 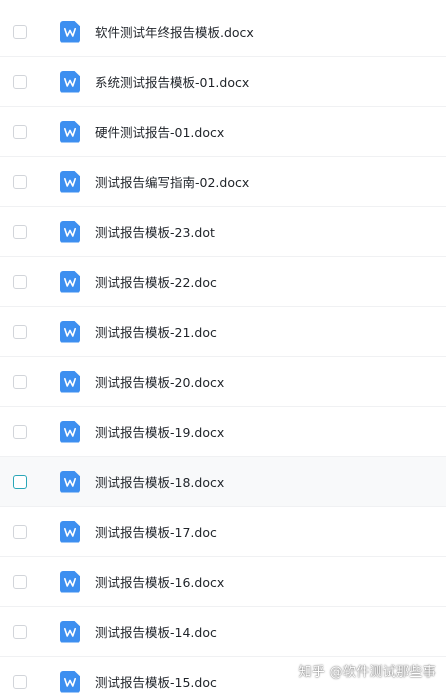 I want to click on file-row: 测试报告模板-20.docx, so click(x=223, y=382).